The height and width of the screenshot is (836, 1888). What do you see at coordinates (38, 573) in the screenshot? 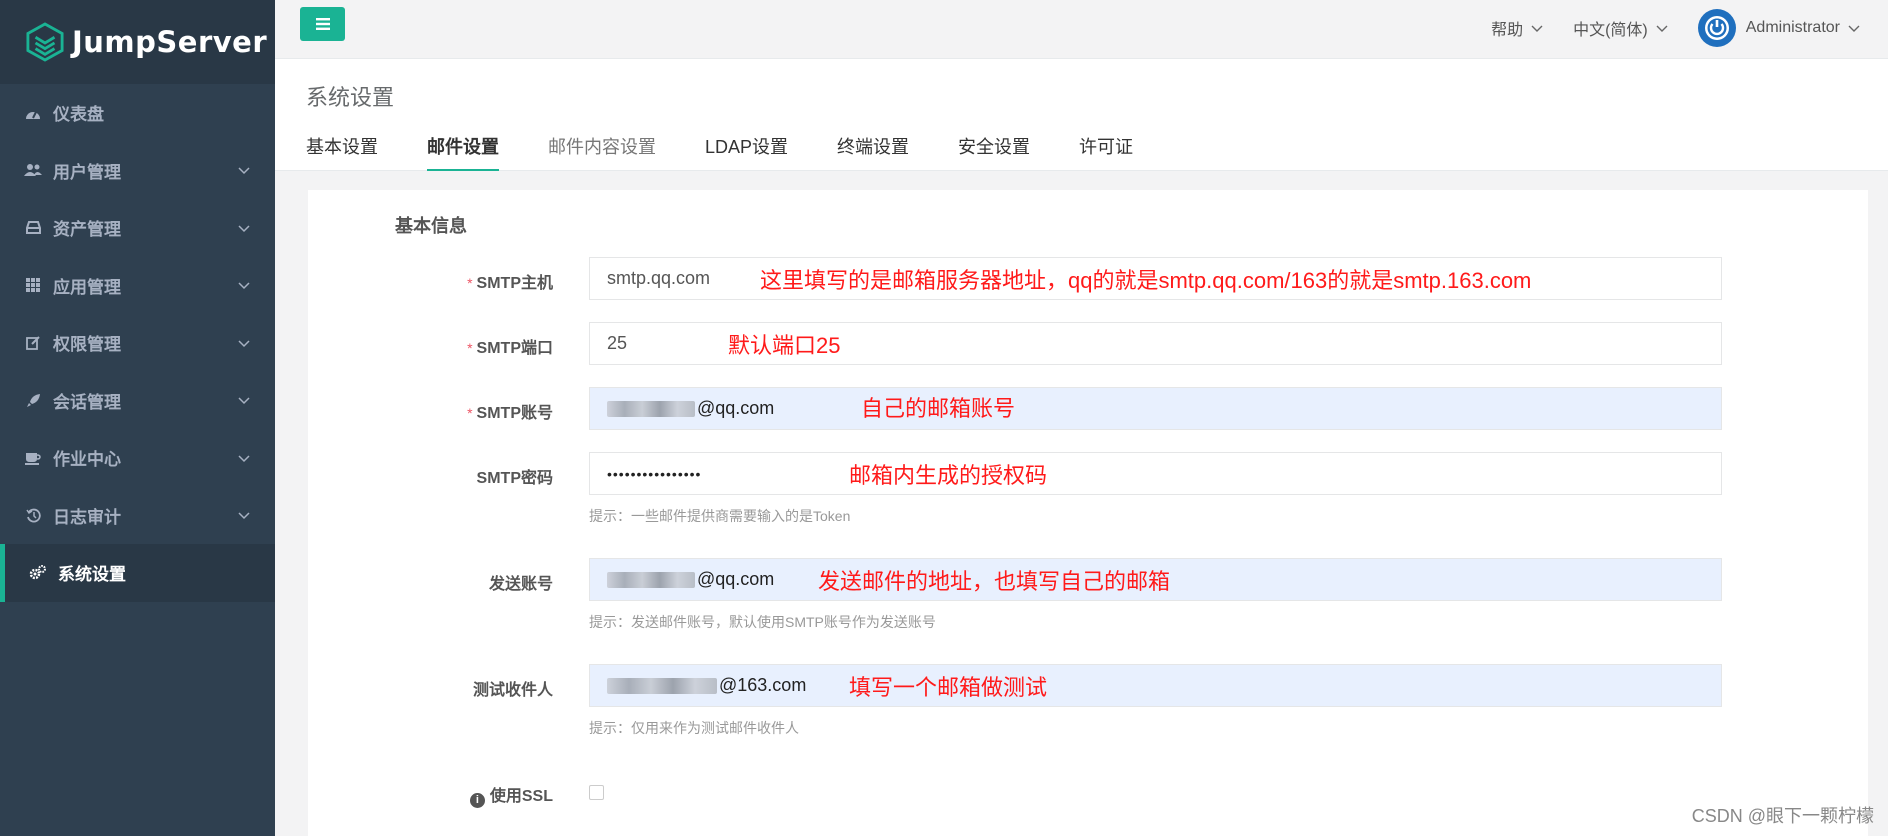
I see `gears-icon` at bounding box center [38, 573].